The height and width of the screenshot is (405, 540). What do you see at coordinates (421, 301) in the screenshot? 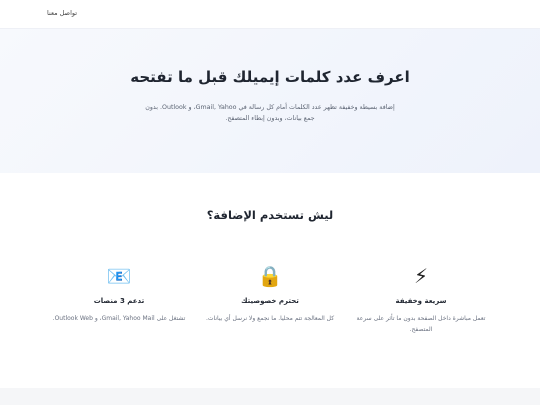
I see `feature-title: سريعة وخفيفة` at bounding box center [421, 301].